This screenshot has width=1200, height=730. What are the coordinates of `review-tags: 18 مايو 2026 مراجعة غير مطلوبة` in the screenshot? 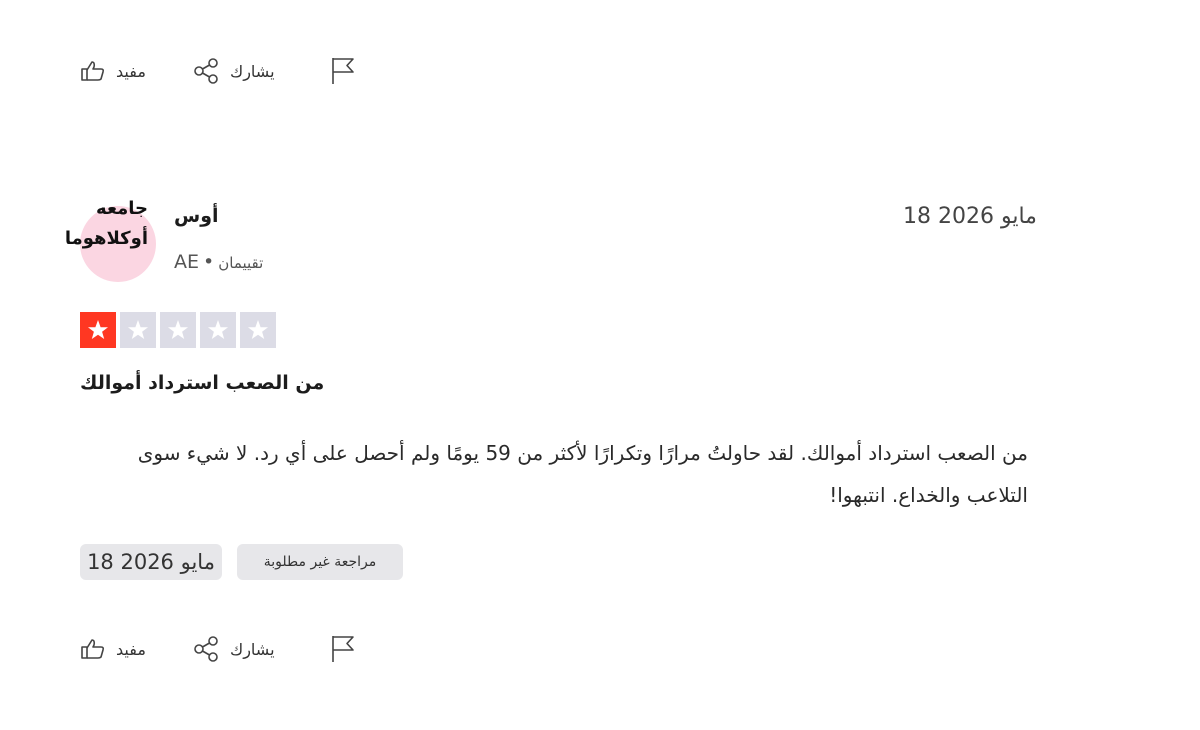 It's located at (241, 562).